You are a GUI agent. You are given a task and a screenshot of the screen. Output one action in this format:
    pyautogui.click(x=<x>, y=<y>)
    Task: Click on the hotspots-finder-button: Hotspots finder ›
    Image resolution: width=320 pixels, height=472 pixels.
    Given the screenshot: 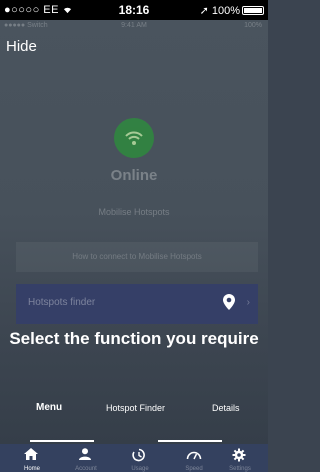 What is the action you would take?
    pyautogui.click(x=137, y=304)
    